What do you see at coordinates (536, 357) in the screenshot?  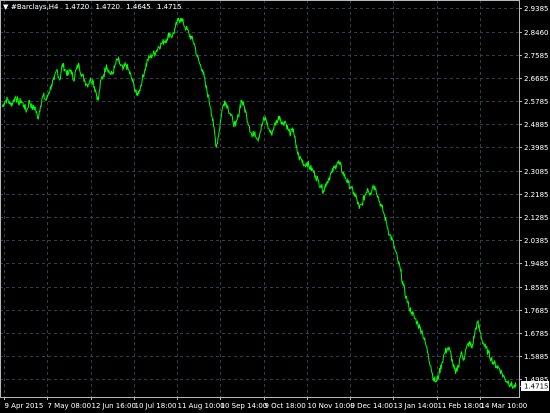 I see `y-tick-label: 1.5885` at bounding box center [536, 357].